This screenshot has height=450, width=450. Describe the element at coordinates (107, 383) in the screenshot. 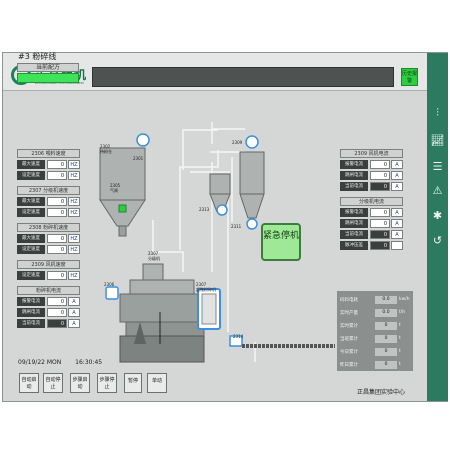

I see `control-button: 步骤停止` at that location.